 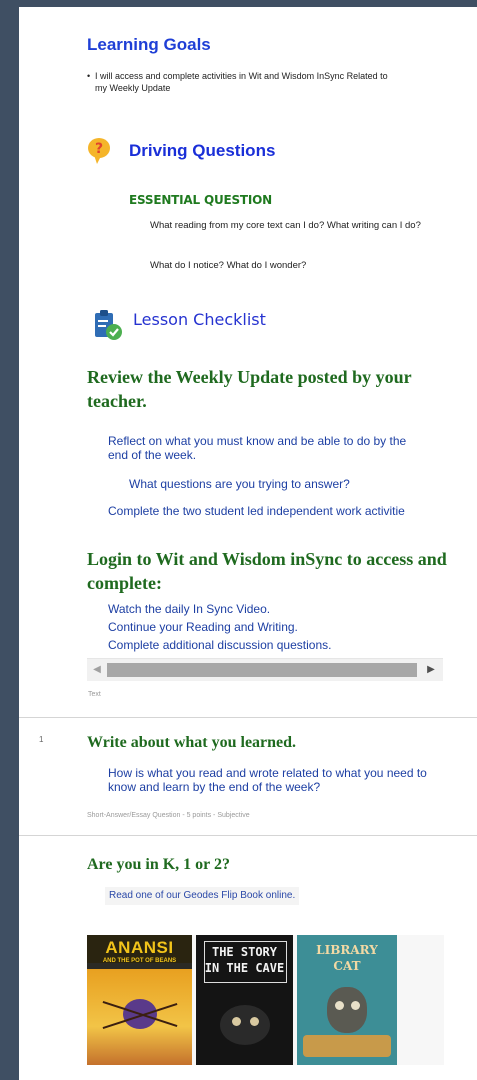 What do you see at coordinates (139, 947) in the screenshot?
I see `book-title: ANANSI` at bounding box center [139, 947].